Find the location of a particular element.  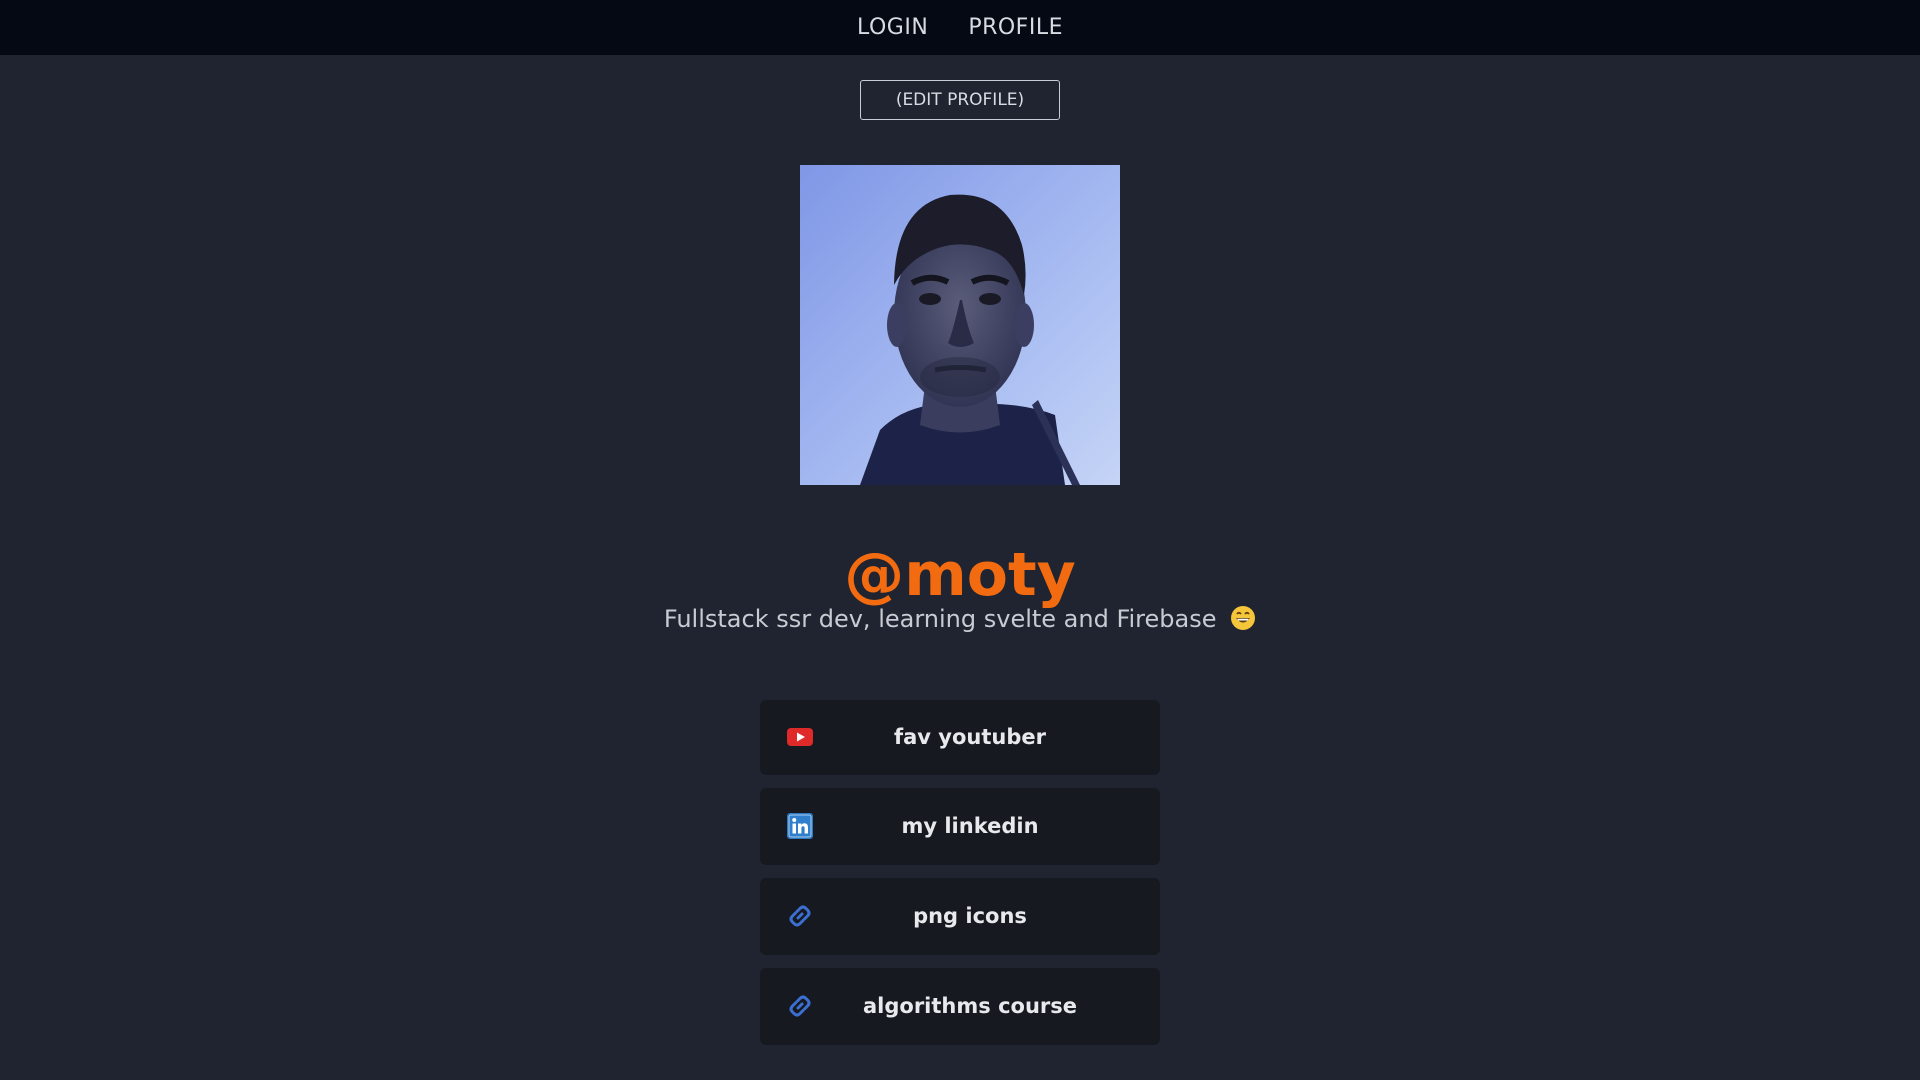

link-label: png icons is located at coordinates (970, 916).